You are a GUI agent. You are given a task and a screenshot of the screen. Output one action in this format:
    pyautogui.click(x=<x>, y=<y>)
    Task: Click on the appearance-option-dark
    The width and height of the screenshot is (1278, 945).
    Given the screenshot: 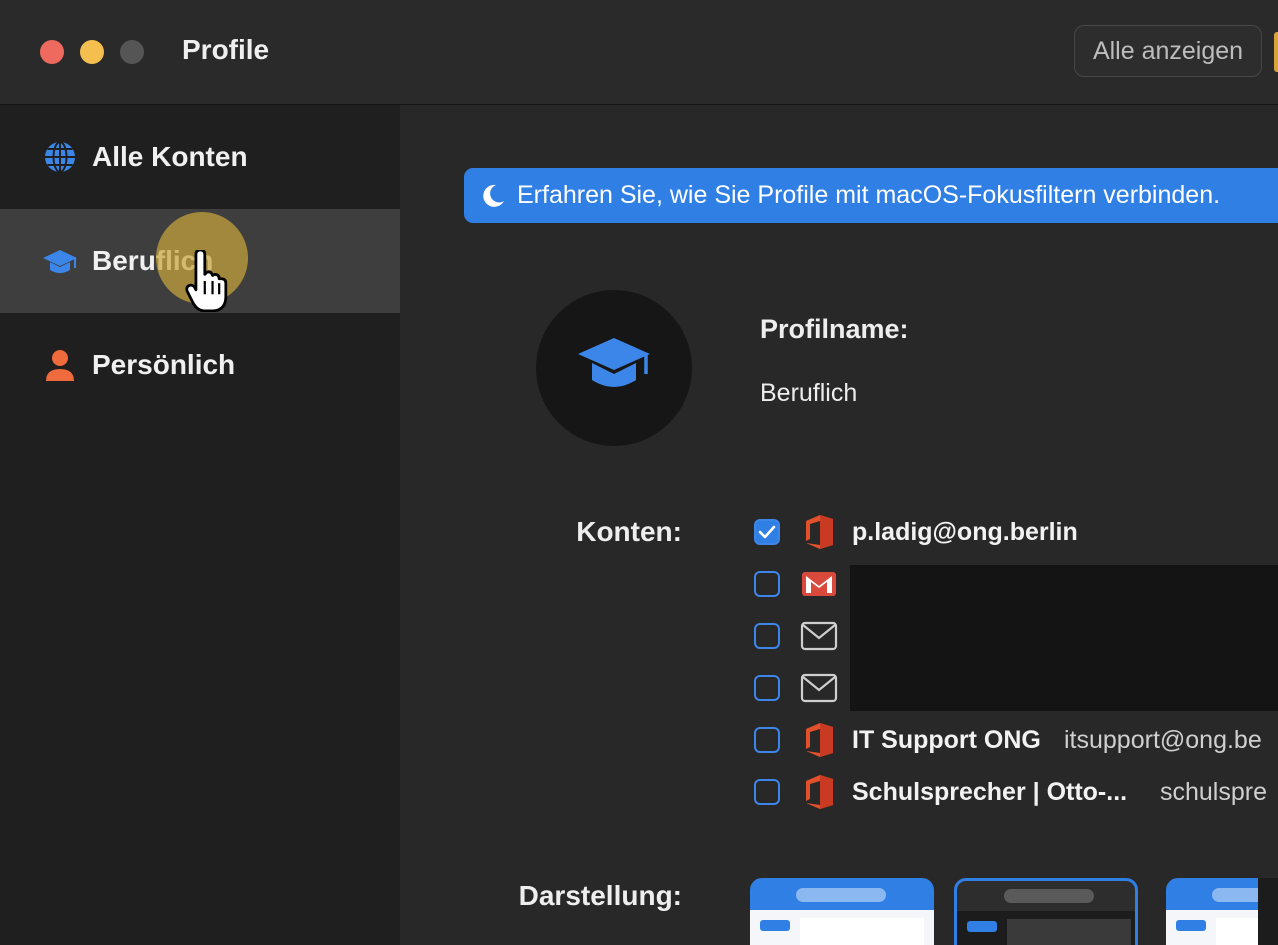 What is the action you would take?
    pyautogui.click(x=1046, y=911)
    